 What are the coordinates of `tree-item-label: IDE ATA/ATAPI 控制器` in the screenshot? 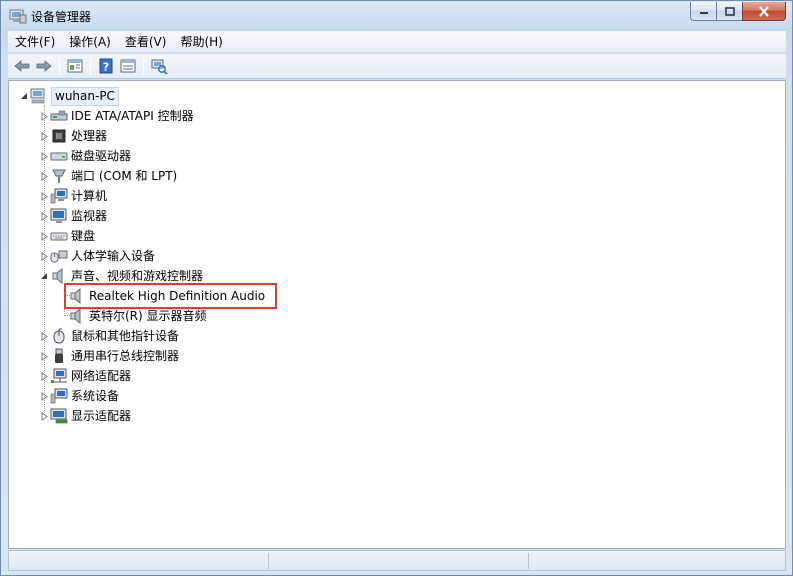 It's located at (132, 116).